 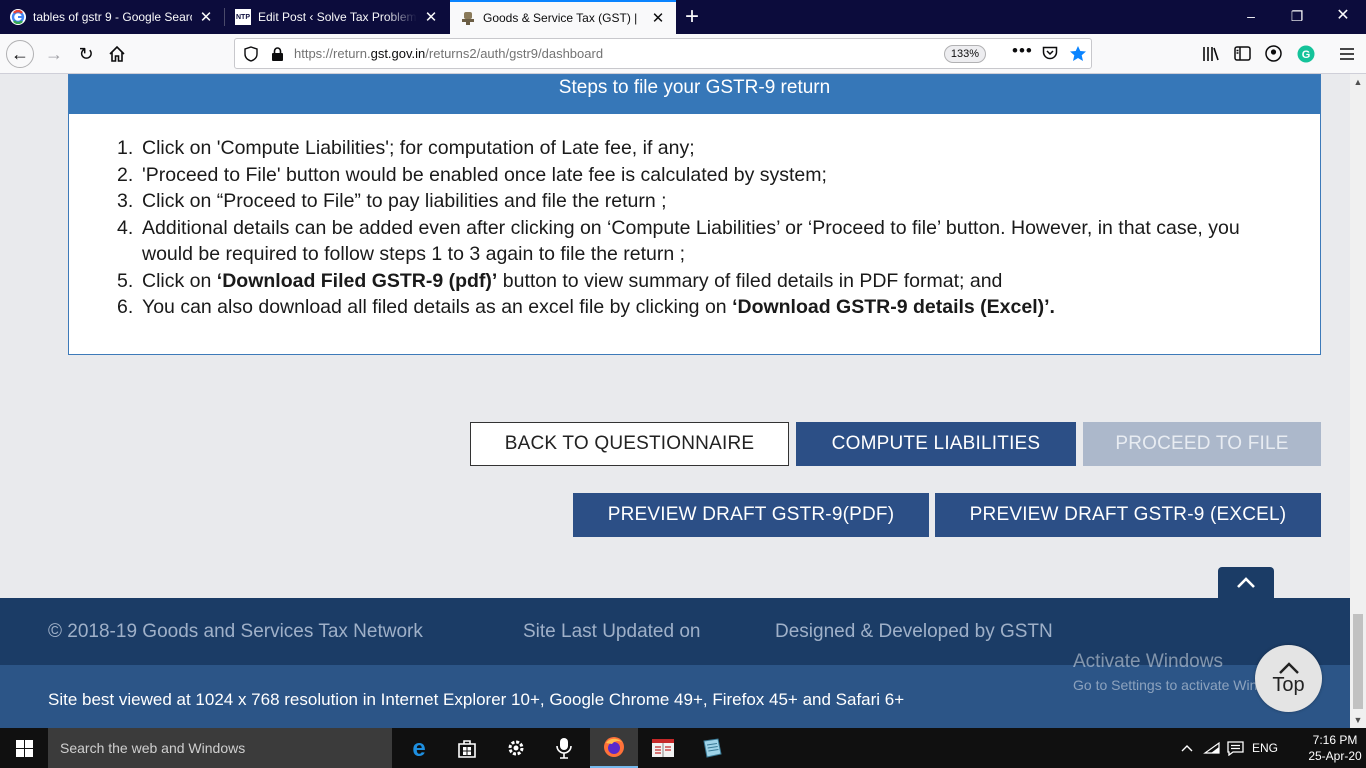 I want to click on lock-icon, so click(x=277, y=54).